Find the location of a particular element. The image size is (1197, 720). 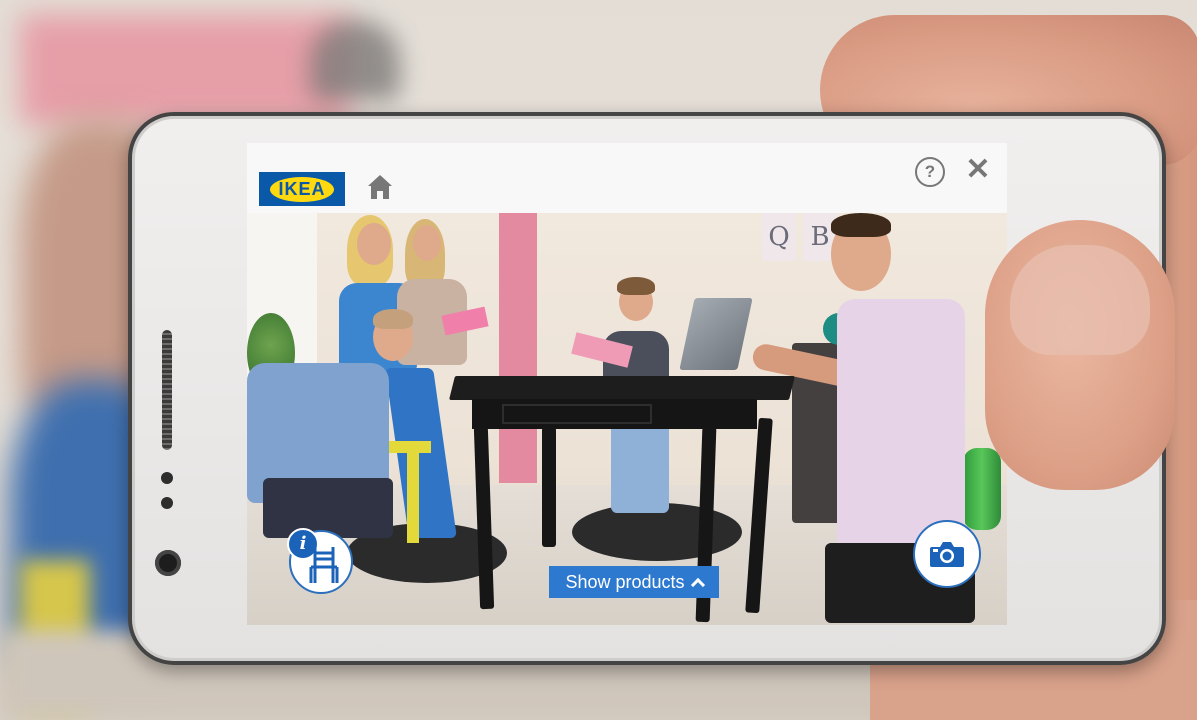

show-products-button: Show products is located at coordinates (634, 582).